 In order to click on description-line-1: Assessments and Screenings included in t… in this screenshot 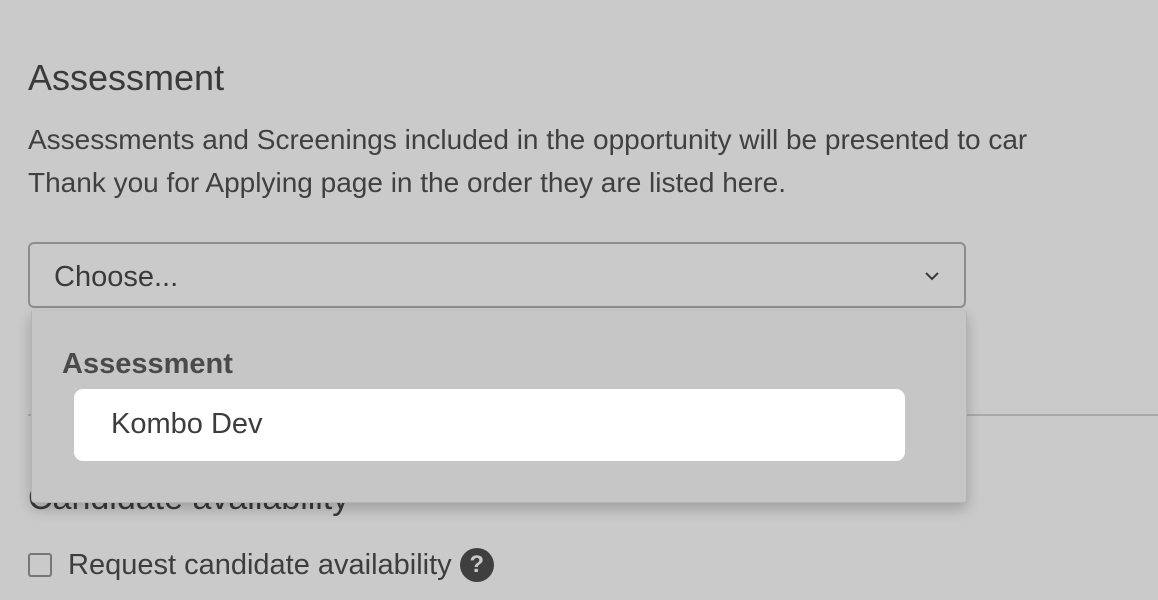, I will do `click(528, 139)`.